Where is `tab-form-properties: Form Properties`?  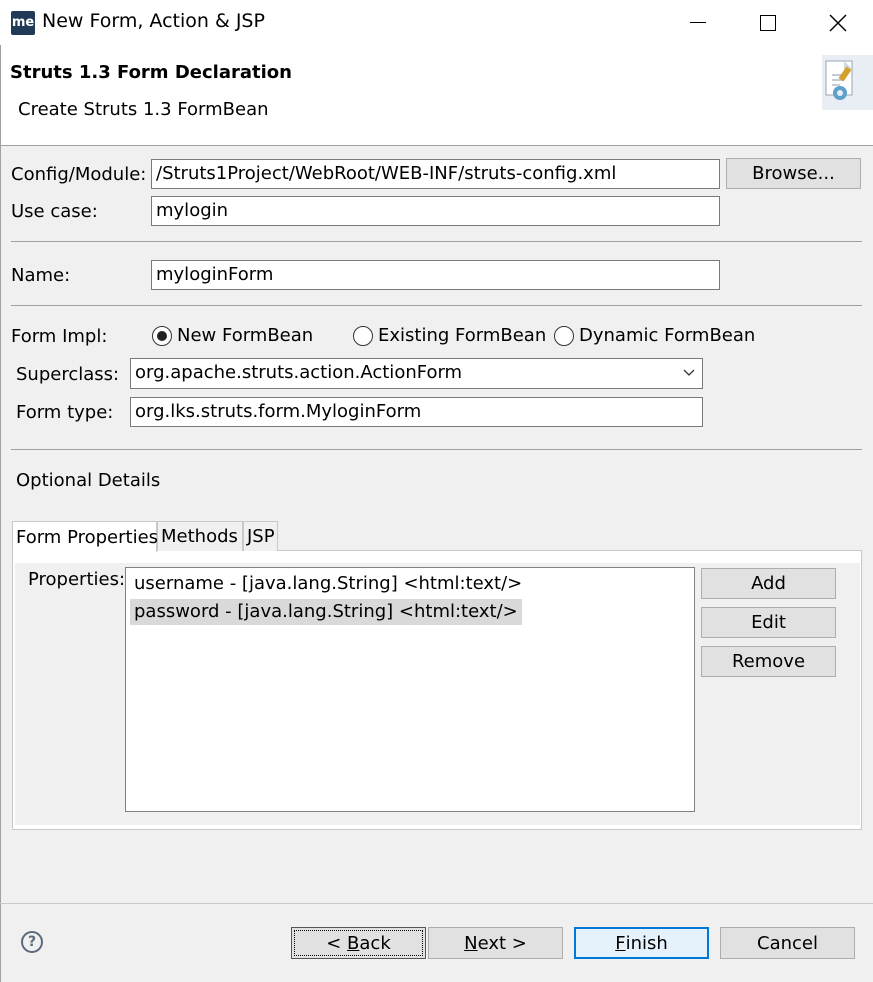 tab-form-properties: Form Properties is located at coordinates (85, 536).